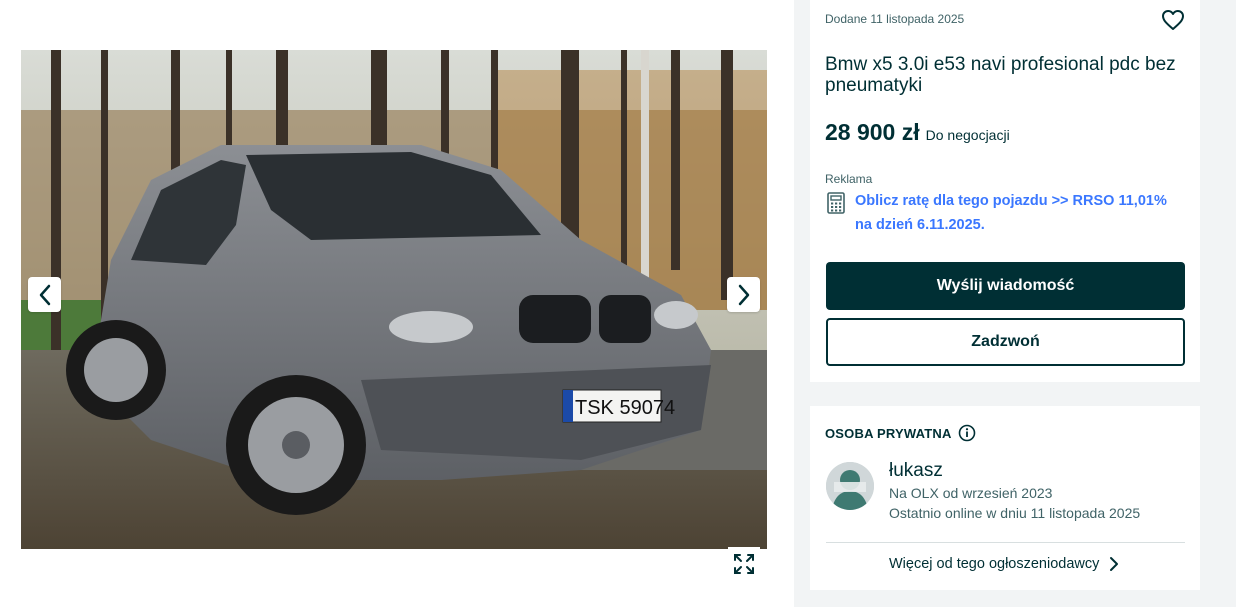 The height and width of the screenshot is (607, 1236). I want to click on favorite-button, so click(1173, 20).